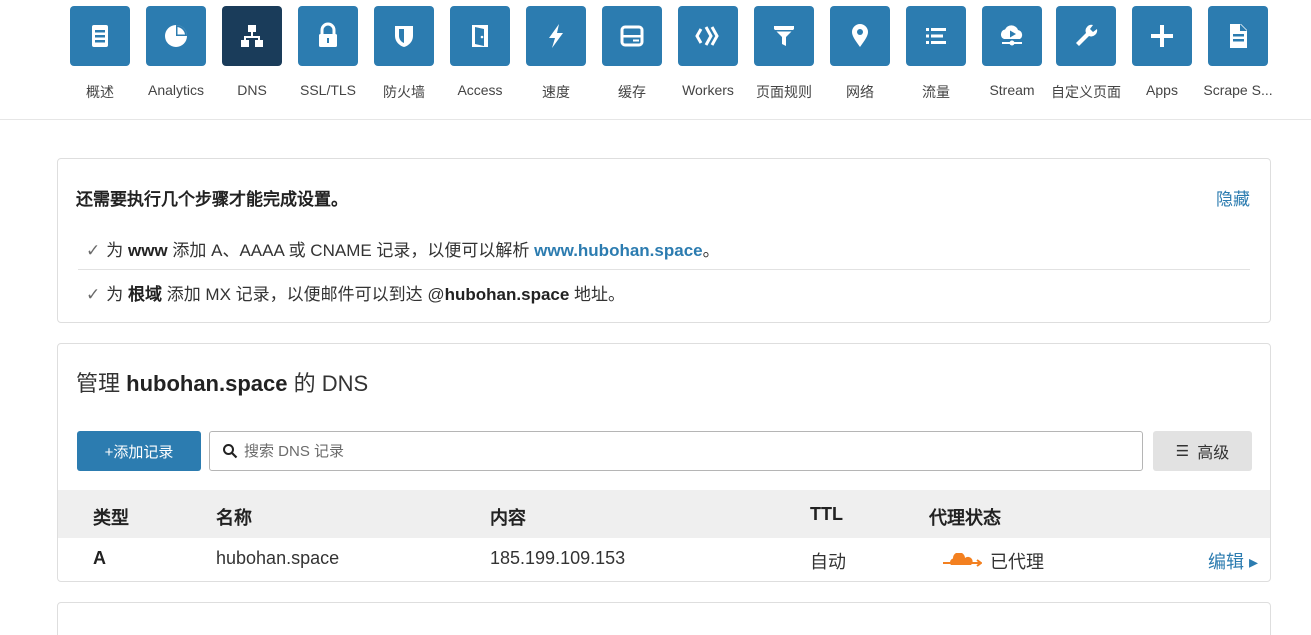  What do you see at coordinates (828, 562) in the screenshot?
I see `record-ttl: 自动` at bounding box center [828, 562].